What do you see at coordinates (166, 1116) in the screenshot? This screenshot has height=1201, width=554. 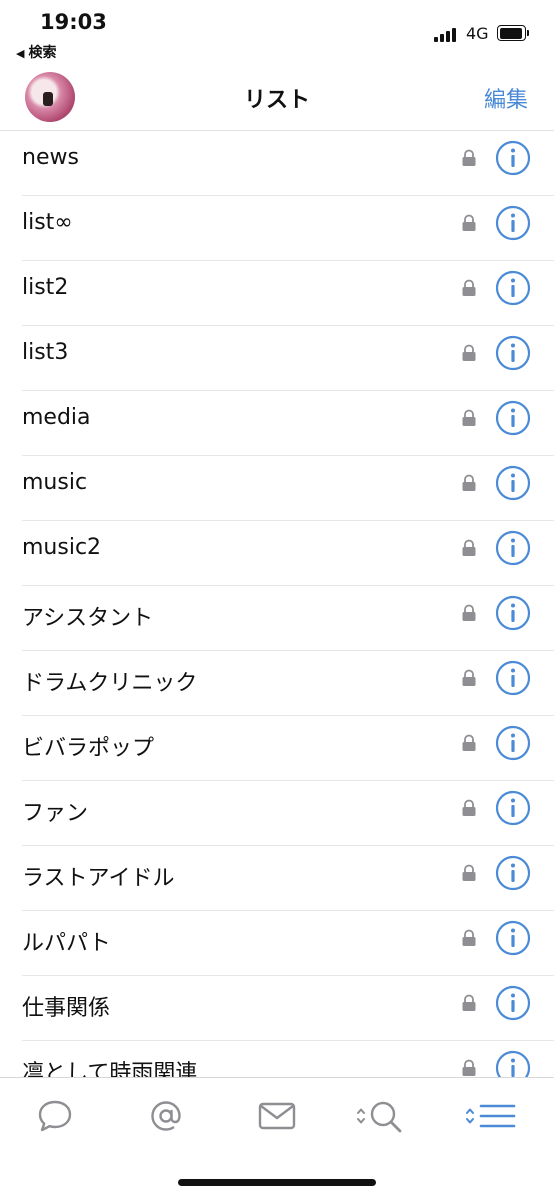 I see `at-sign-icon` at bounding box center [166, 1116].